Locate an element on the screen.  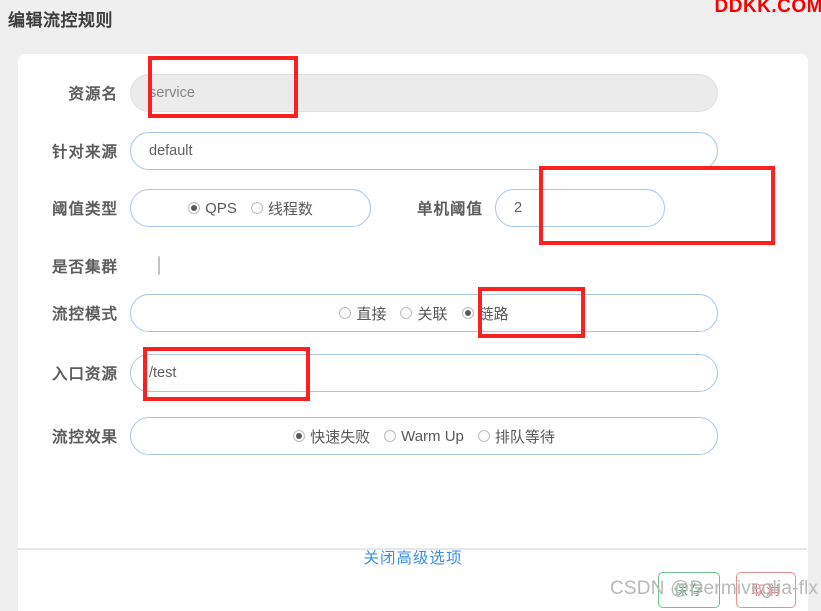
radio-dot-direct is located at coordinates (345, 313).